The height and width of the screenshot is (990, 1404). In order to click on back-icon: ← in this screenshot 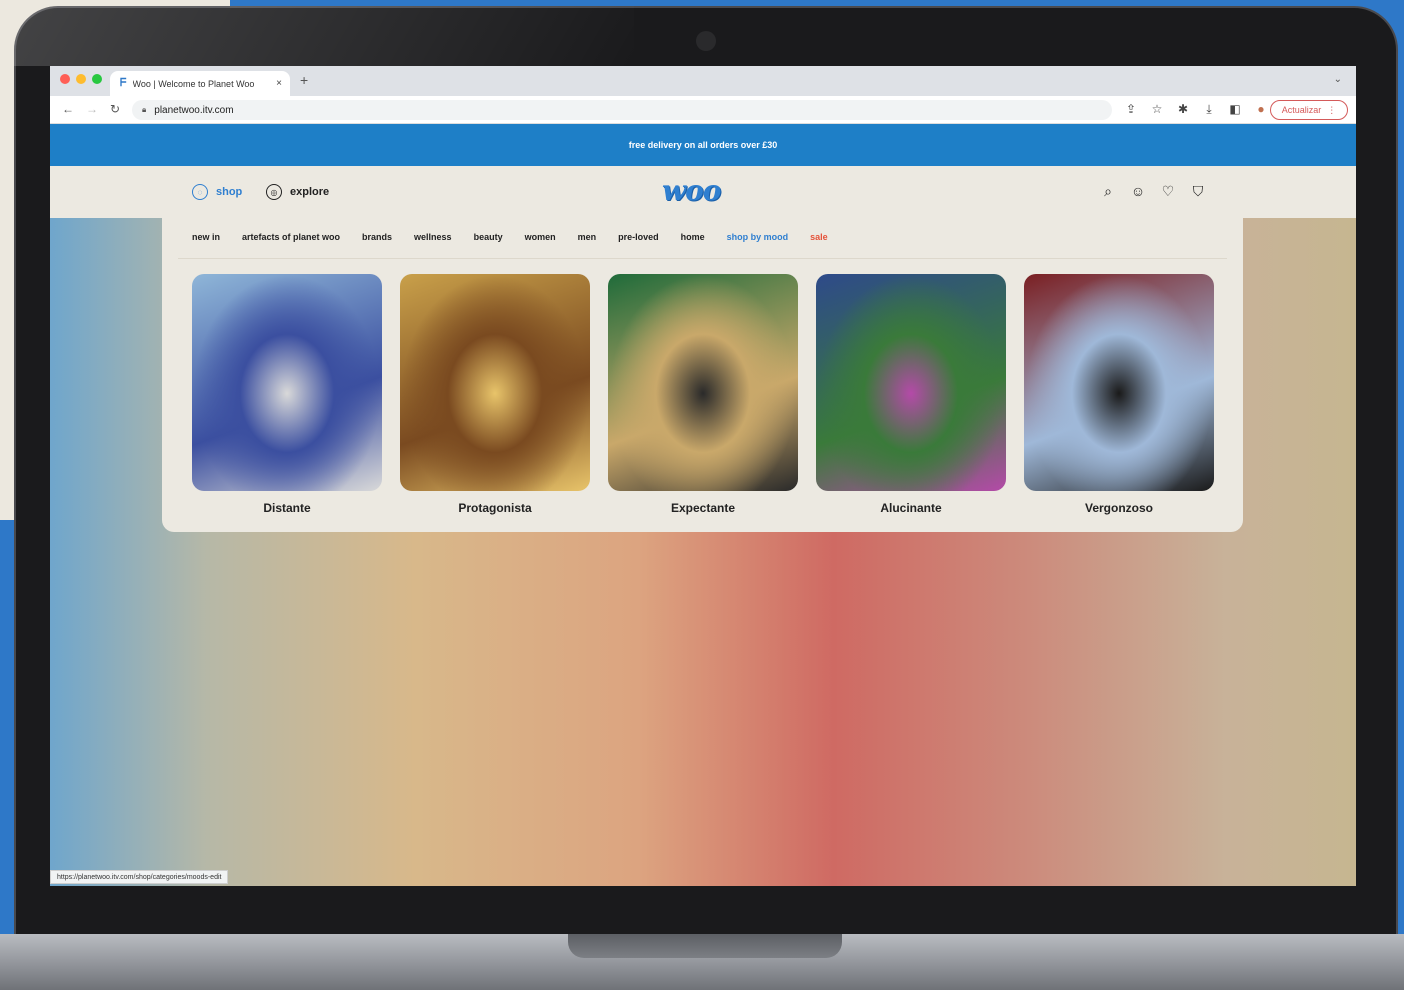, I will do `click(68, 109)`.